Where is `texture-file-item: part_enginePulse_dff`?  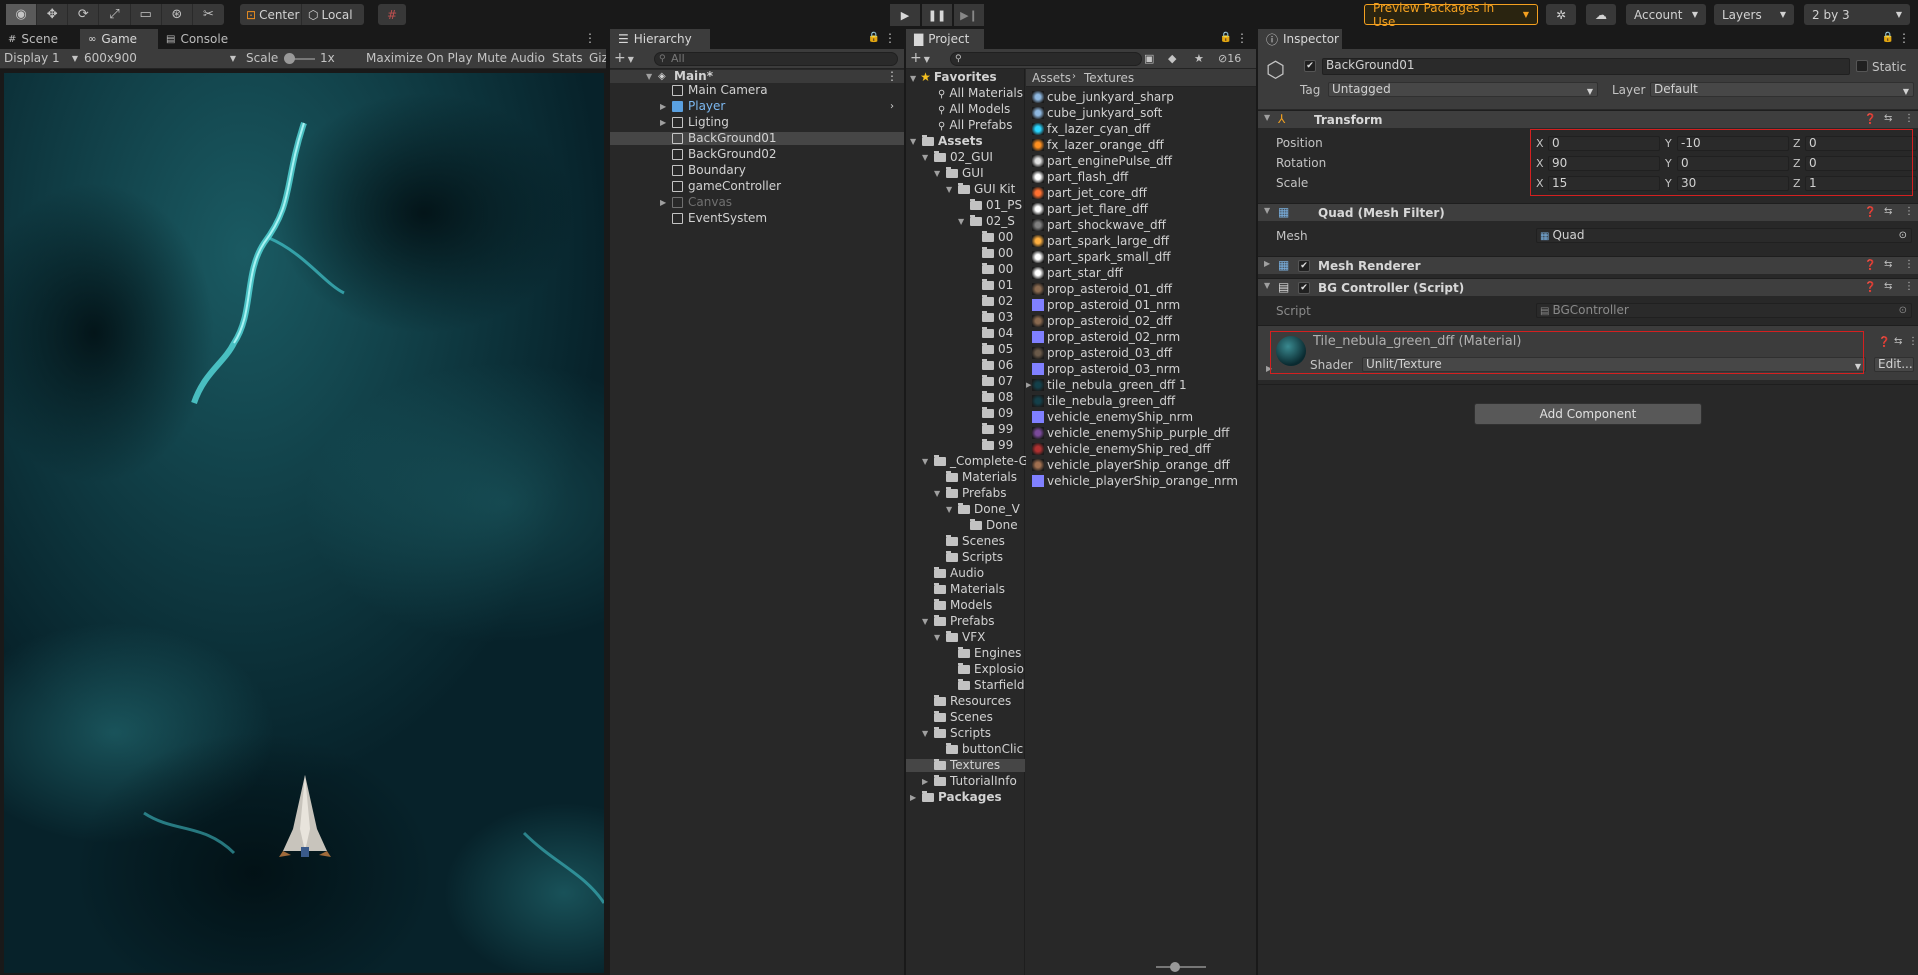 texture-file-item: part_enginePulse_dff is located at coordinates (1102, 161).